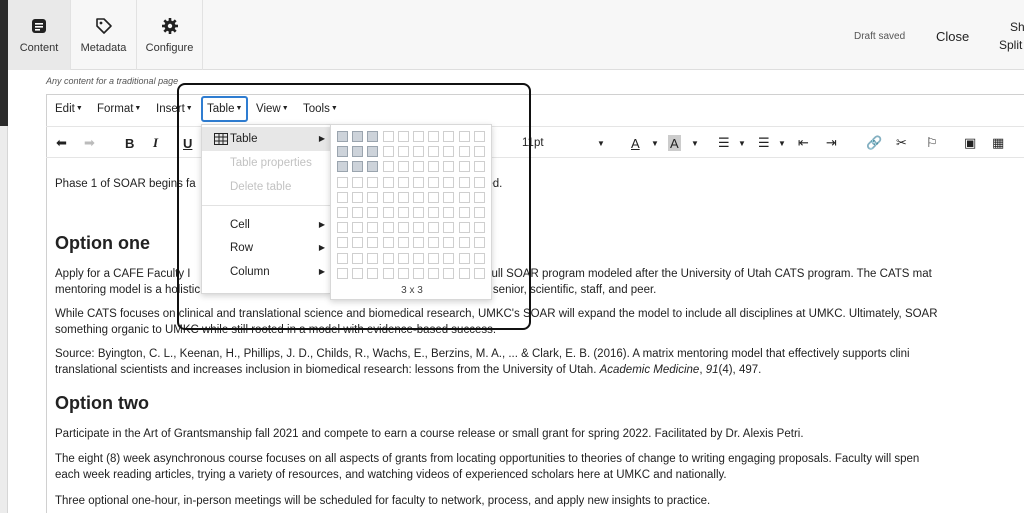 The height and width of the screenshot is (513, 1024). I want to click on tab-configure-label: Configure, so click(169, 48).